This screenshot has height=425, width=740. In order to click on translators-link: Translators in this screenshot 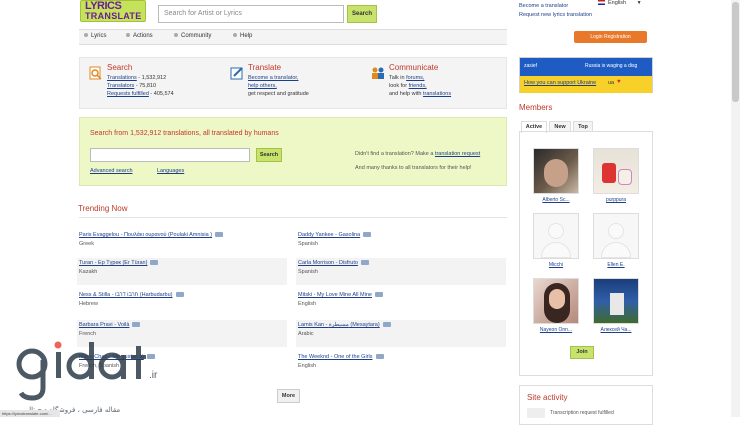, I will do `click(120, 86)`.